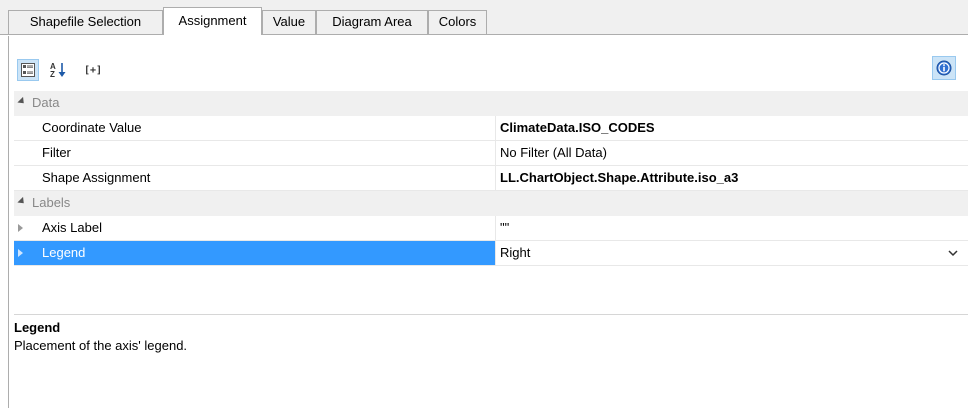  What do you see at coordinates (85, 22) in the screenshot?
I see `tab-shapefile-selection: Shapefile Selection` at bounding box center [85, 22].